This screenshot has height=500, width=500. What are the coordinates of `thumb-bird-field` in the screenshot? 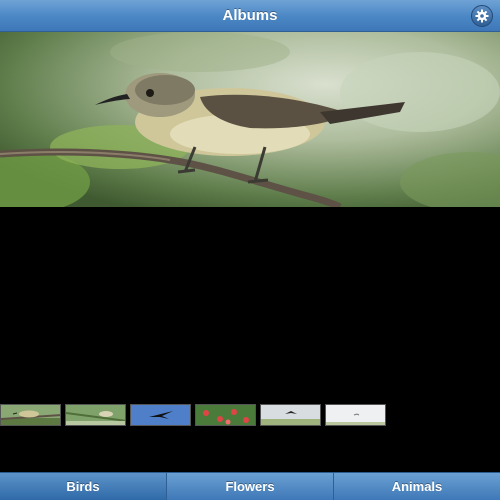 It's located at (290, 415).